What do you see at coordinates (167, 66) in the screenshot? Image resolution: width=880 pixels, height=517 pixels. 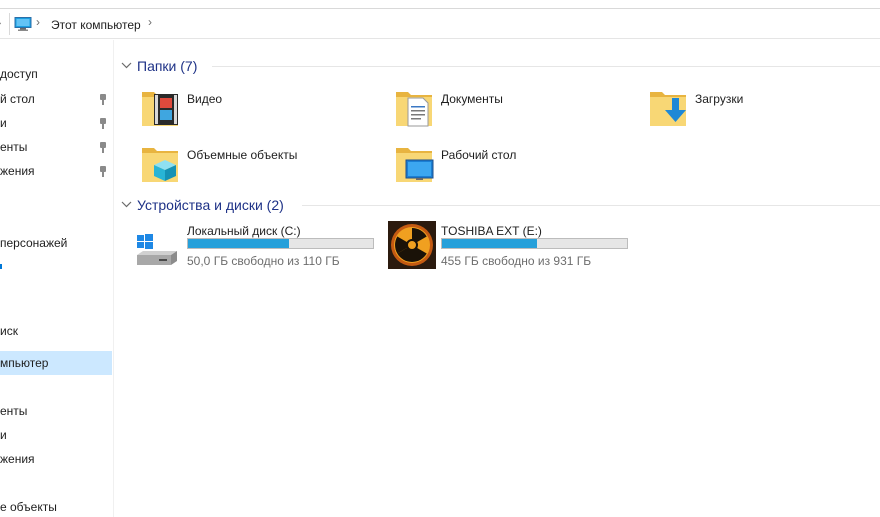 I see `folders-group-title: Папки (7)` at bounding box center [167, 66].